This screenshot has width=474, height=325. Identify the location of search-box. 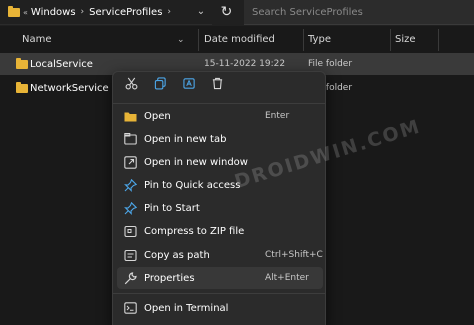
(359, 12).